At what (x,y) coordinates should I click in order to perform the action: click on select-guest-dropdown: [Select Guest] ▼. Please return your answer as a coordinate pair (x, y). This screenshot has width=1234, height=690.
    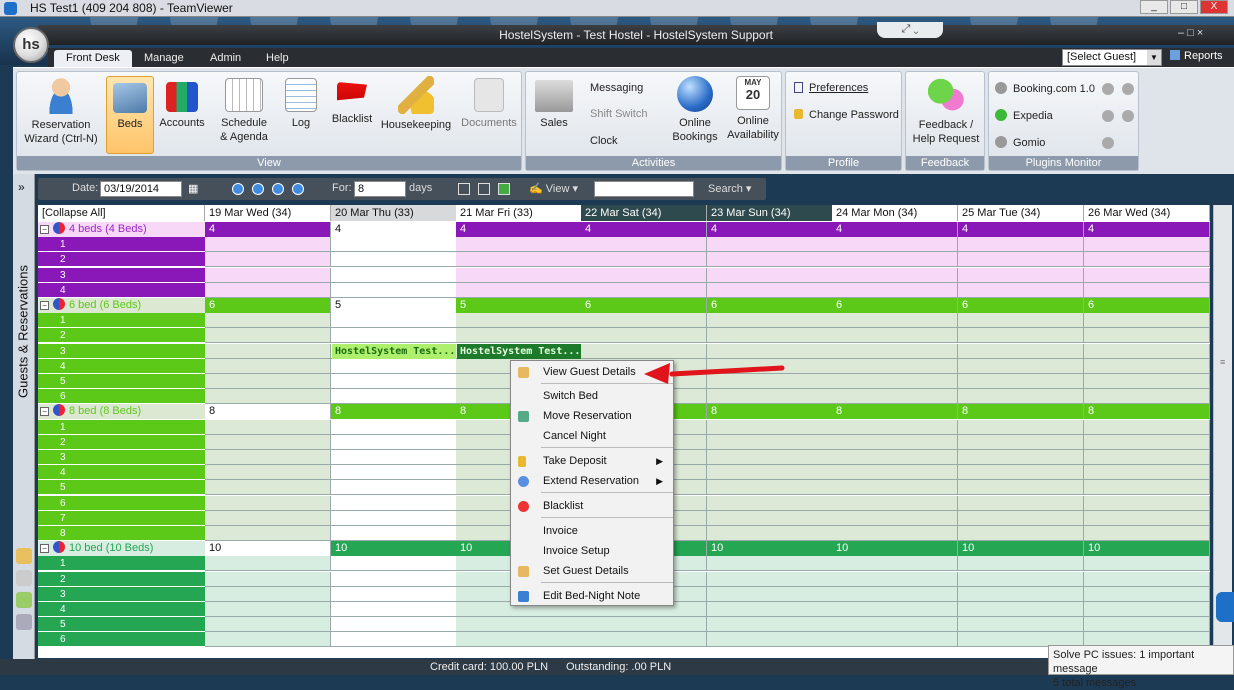
    Looking at the image, I should click on (1112, 57).